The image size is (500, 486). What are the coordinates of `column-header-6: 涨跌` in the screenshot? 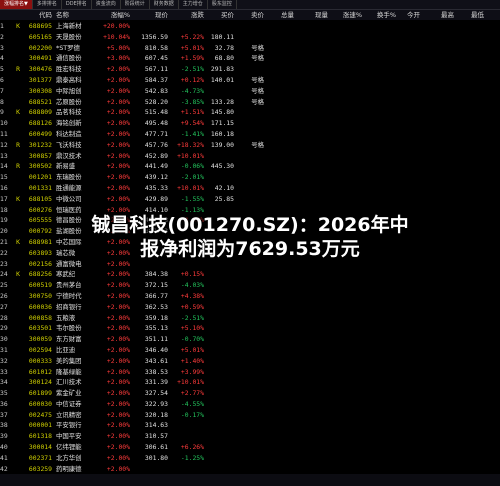 It's located at (186, 15).